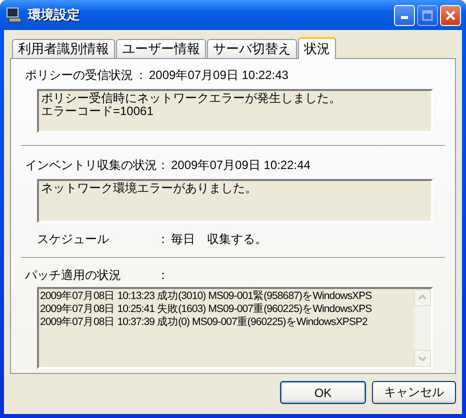 The width and height of the screenshot is (466, 418). I want to click on close-icon, so click(450, 15).